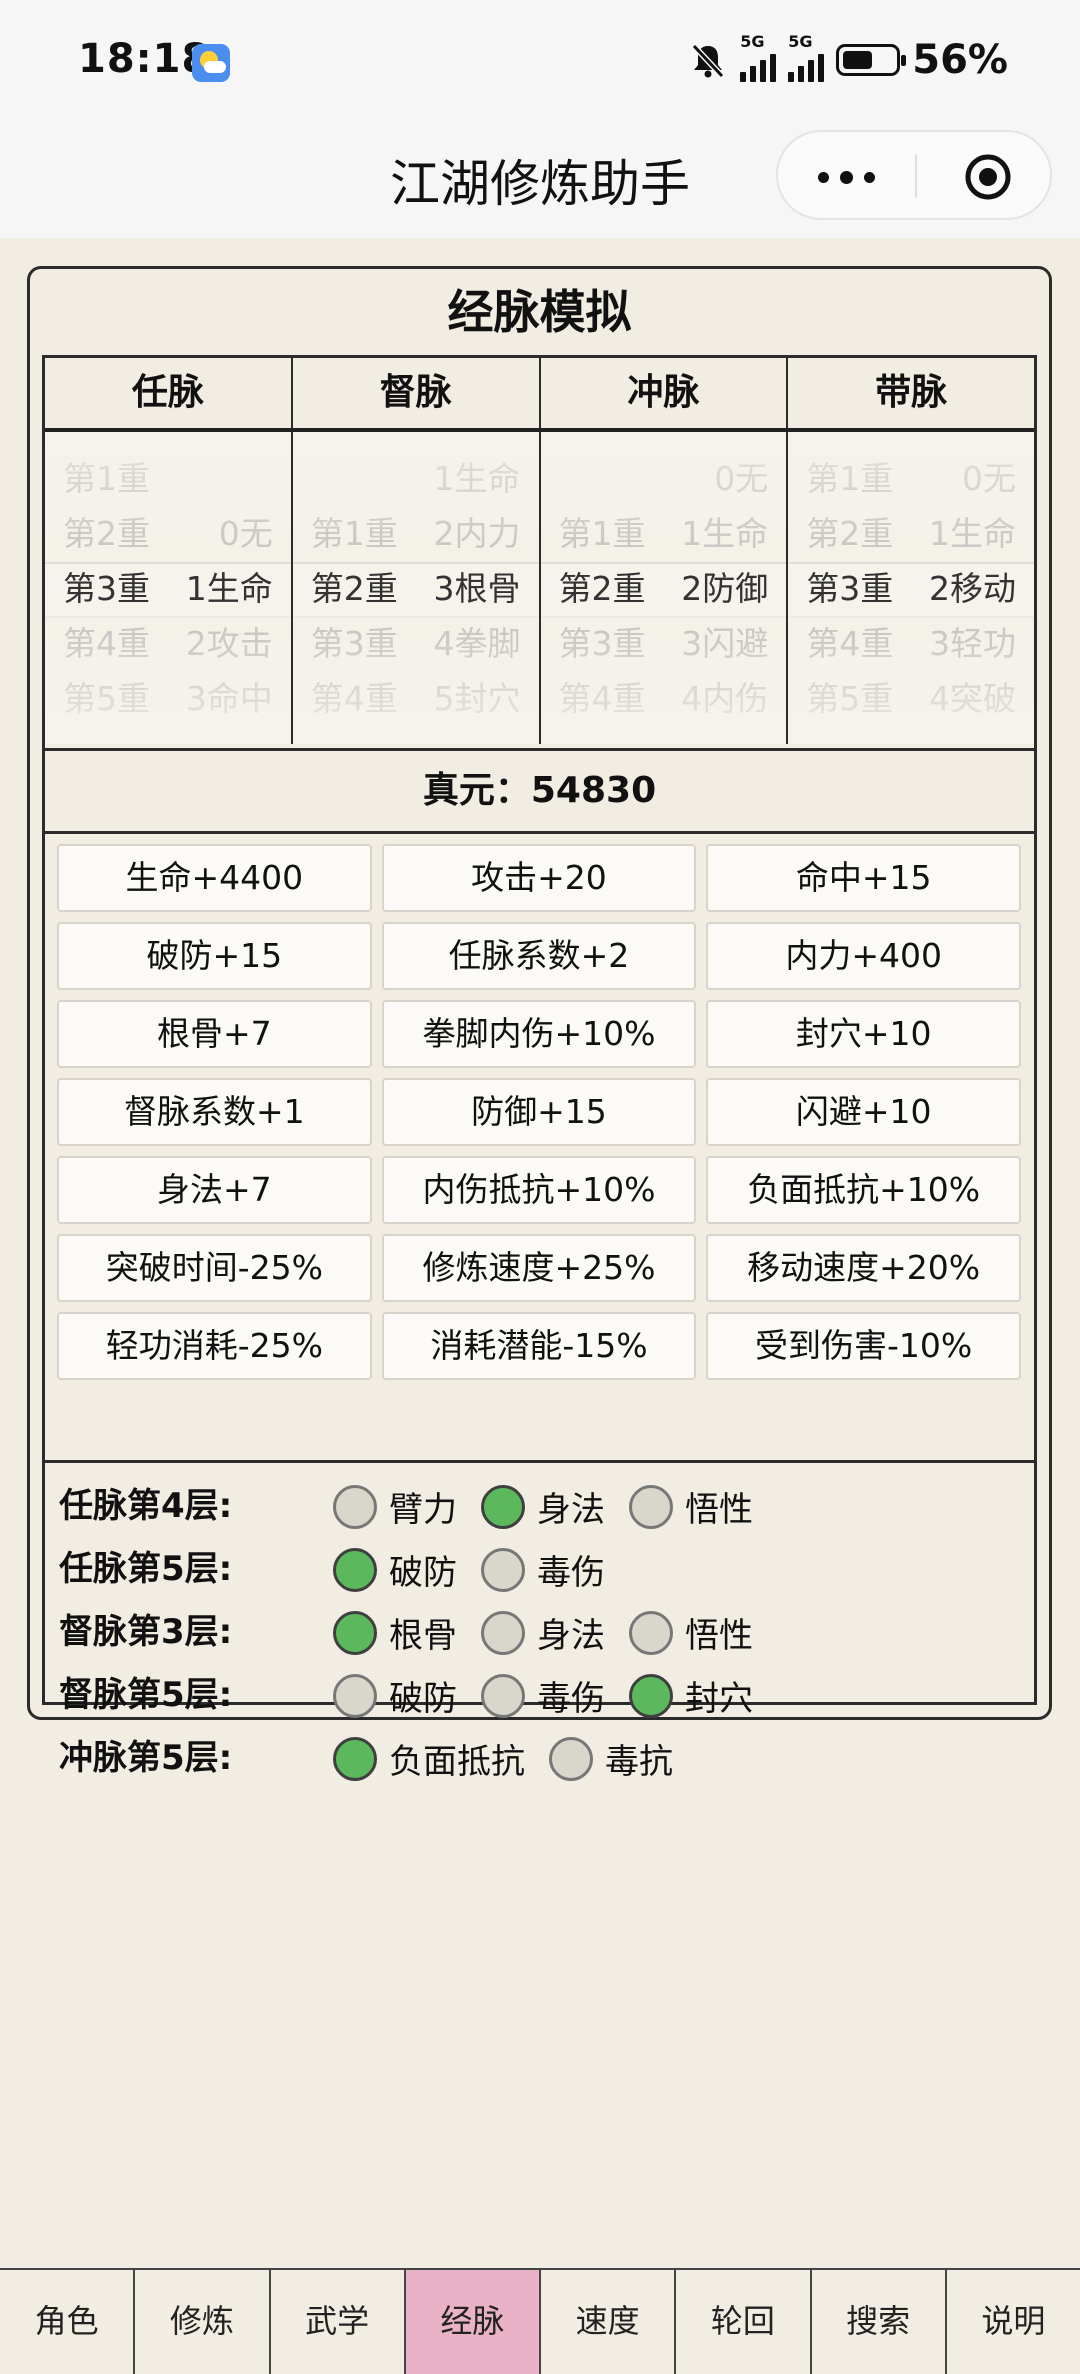 The width and height of the screenshot is (1080, 2374). What do you see at coordinates (539, 1268) in the screenshot?
I see `stat-cell: 修炼速度+25%` at bounding box center [539, 1268].